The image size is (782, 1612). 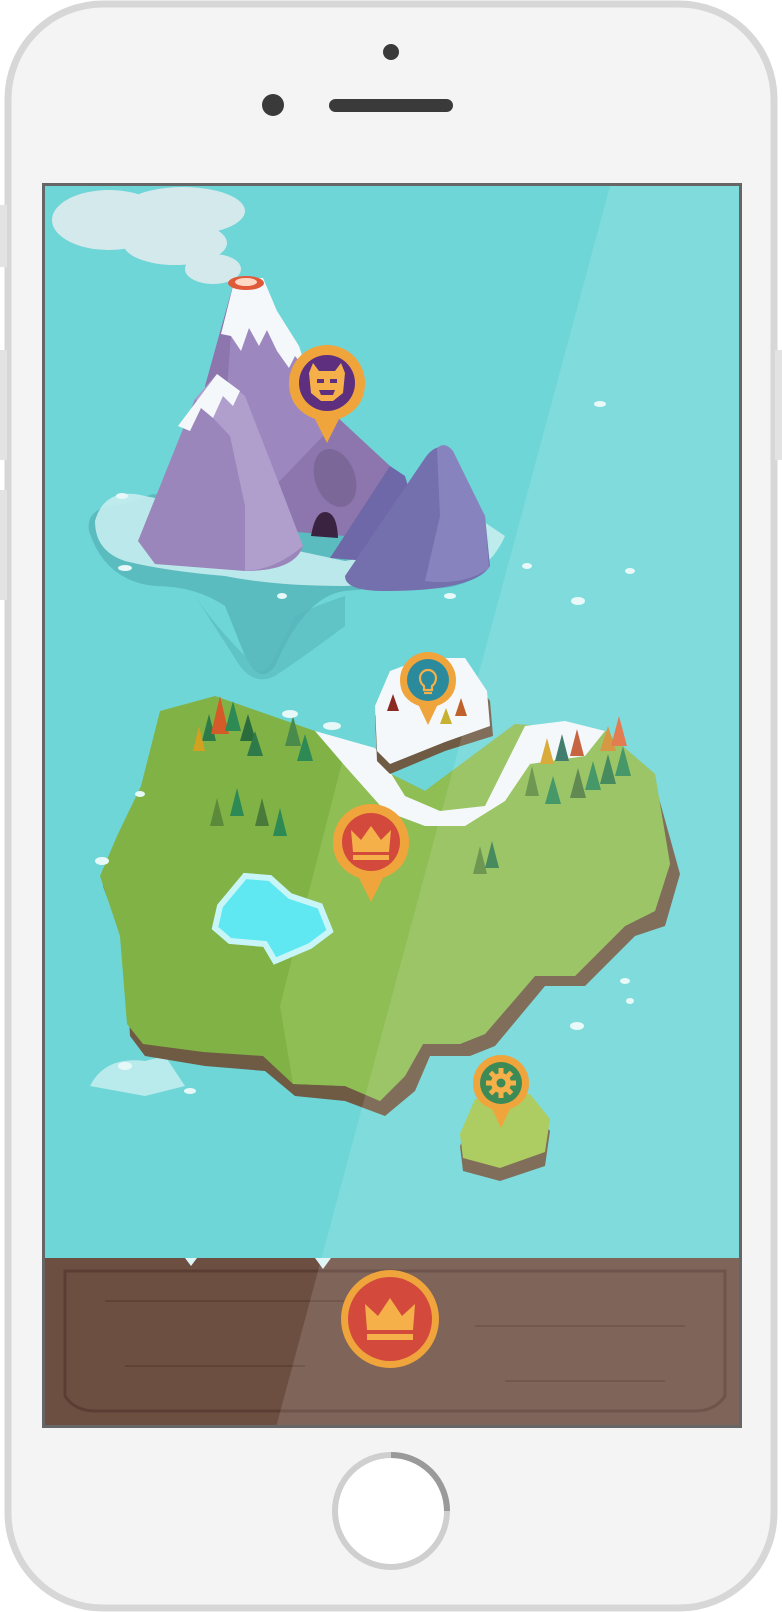 I want to click on gear-icon, so click(x=501, y=1083).